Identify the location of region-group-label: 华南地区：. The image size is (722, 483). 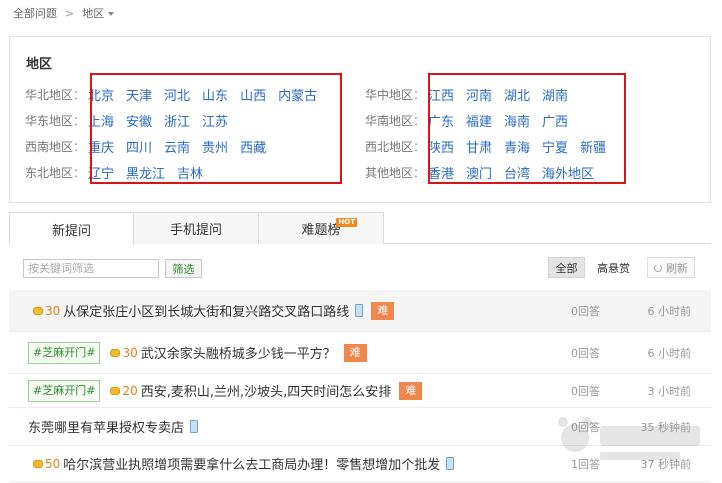
(396, 120).